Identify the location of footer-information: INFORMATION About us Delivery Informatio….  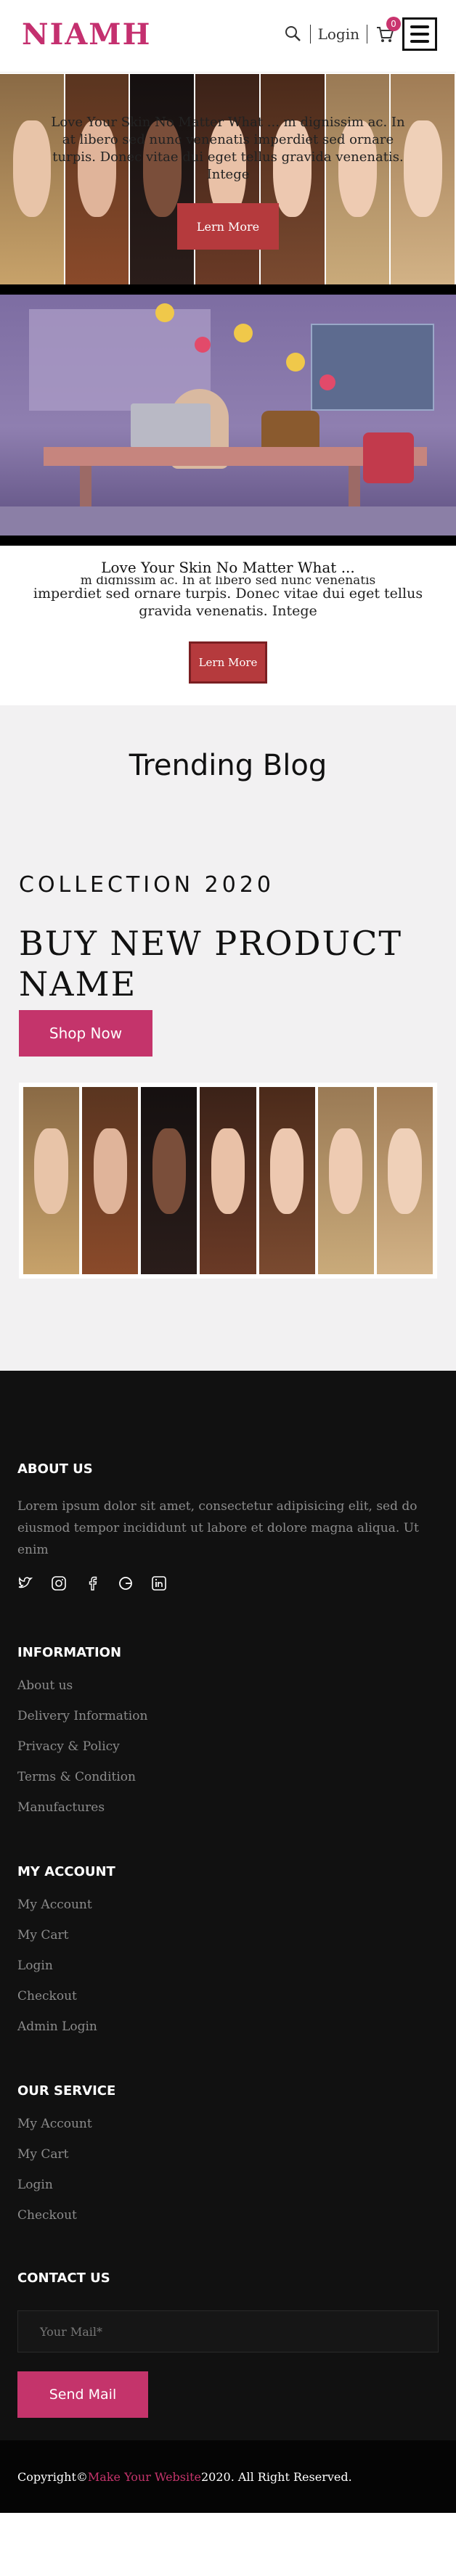
(228, 1734).